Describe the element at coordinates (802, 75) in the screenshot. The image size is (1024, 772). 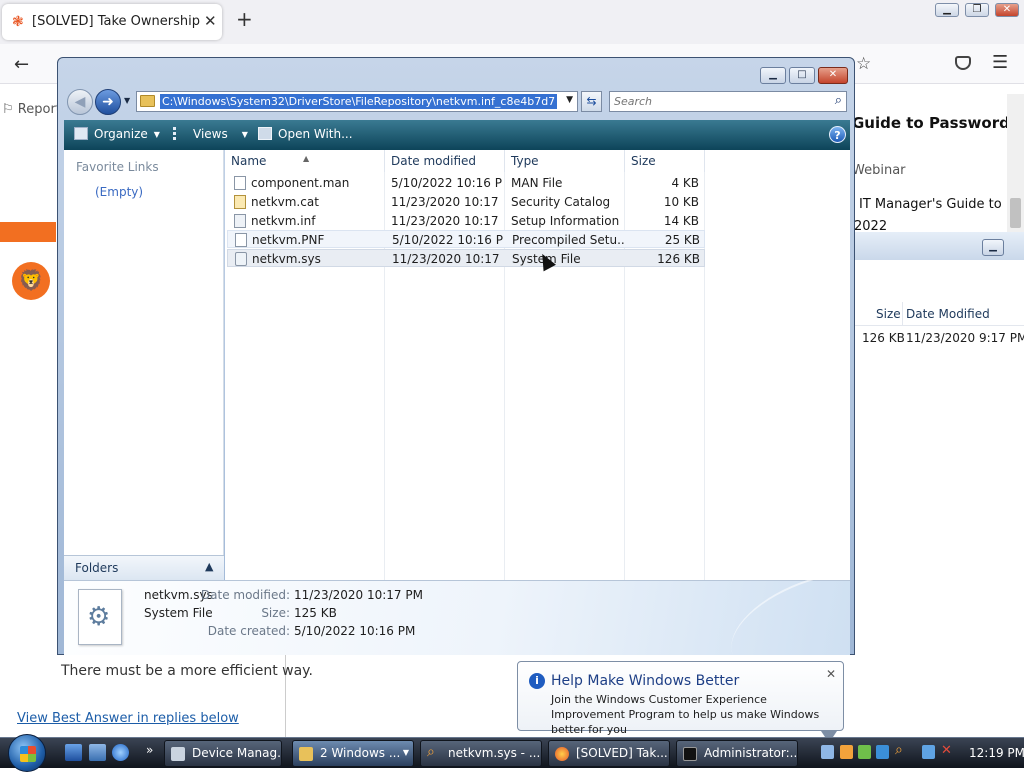
I see `maximize-button: □` at that location.